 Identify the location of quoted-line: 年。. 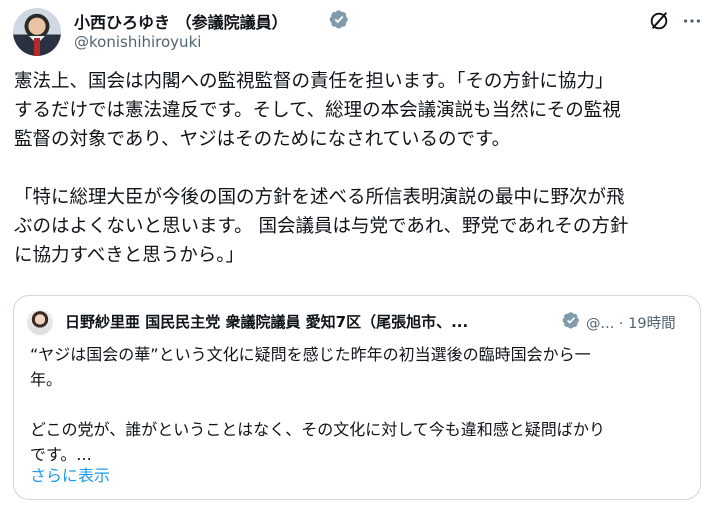
(46, 379).